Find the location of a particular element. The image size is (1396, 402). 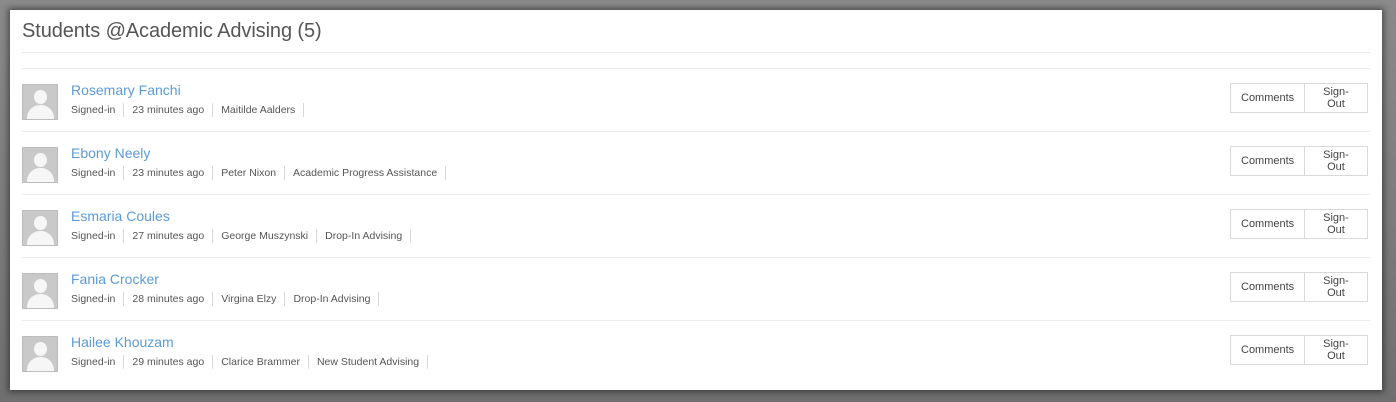

advisor-text: Virgina Elzy is located at coordinates (249, 299).